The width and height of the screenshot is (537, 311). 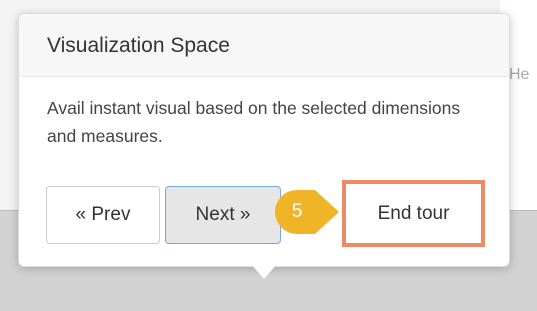 I want to click on step-number-badge: 5, so click(x=297, y=211).